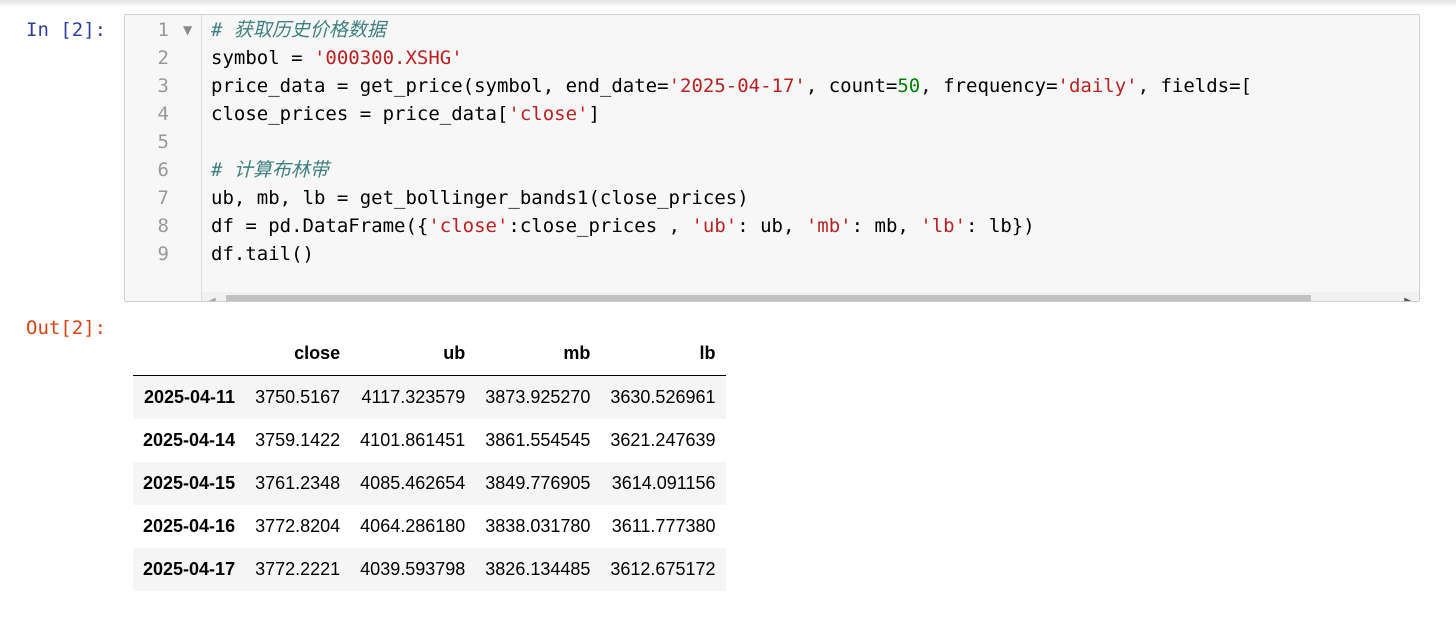  Describe the element at coordinates (1408, 298) in the screenshot. I see `scroll-right-arrow-icon: ▶` at that location.